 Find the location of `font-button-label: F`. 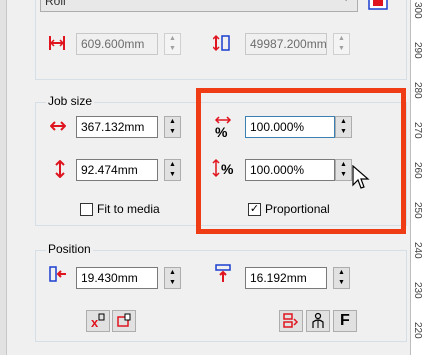

font-button-label: F is located at coordinates (345, 320).